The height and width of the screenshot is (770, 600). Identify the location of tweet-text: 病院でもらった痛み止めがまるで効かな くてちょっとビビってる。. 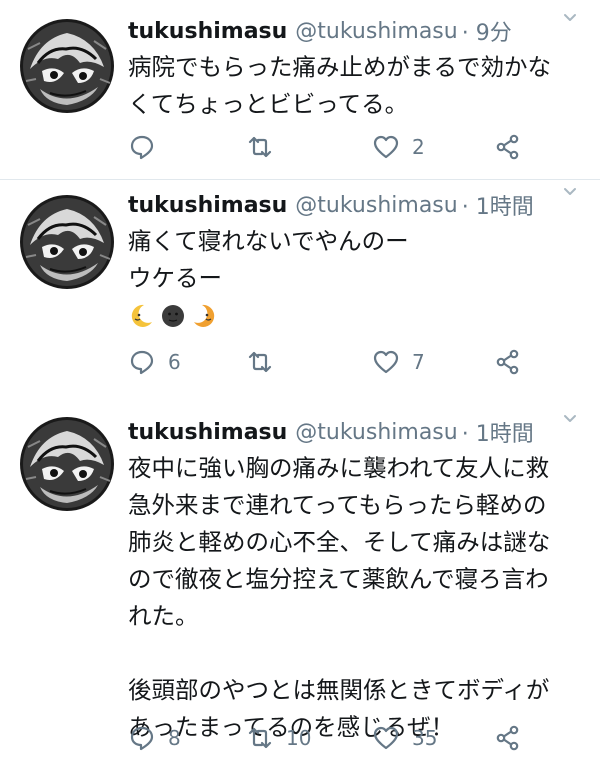
(339, 85).